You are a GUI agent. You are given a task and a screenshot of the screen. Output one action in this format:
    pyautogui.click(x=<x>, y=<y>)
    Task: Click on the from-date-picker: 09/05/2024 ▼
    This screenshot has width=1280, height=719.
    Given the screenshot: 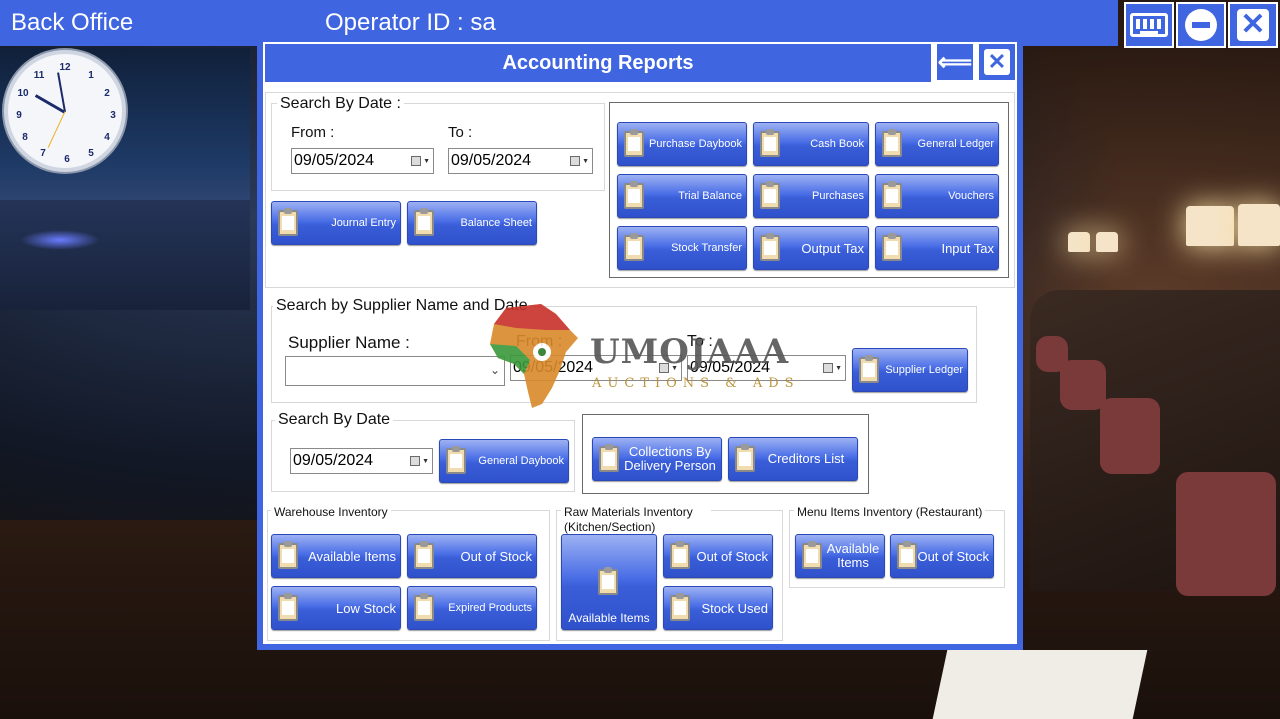 What is the action you would take?
    pyautogui.click(x=362, y=161)
    